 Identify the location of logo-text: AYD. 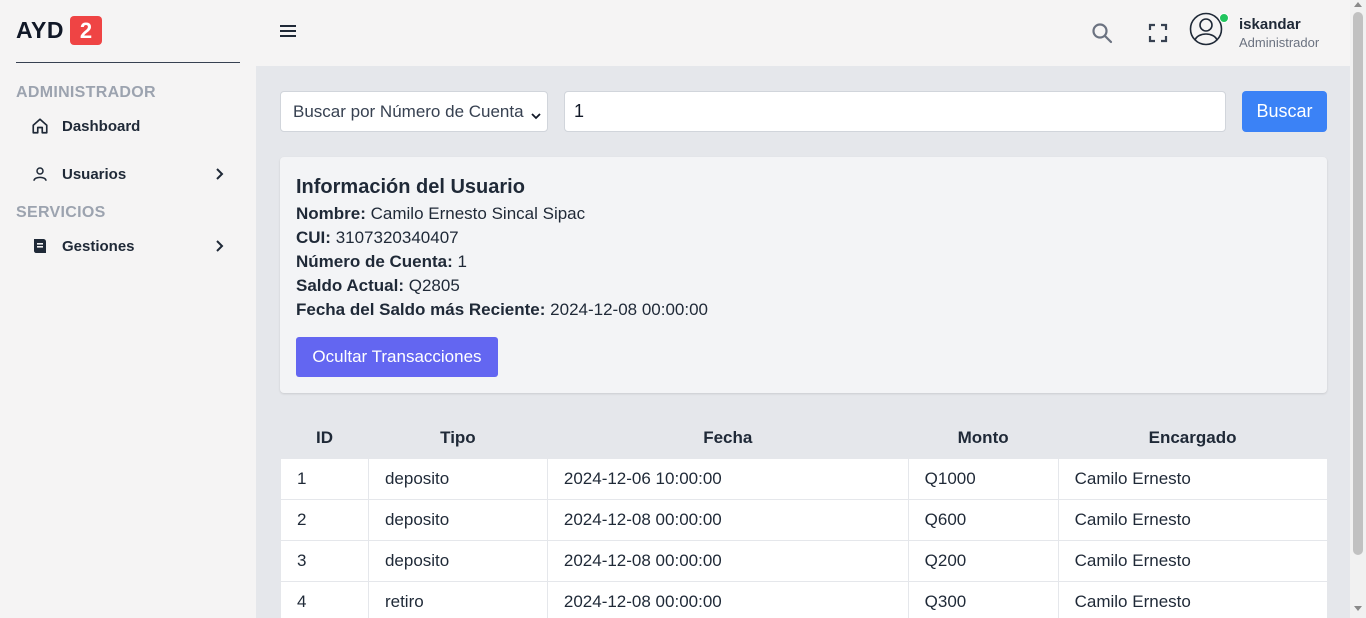
(40, 30).